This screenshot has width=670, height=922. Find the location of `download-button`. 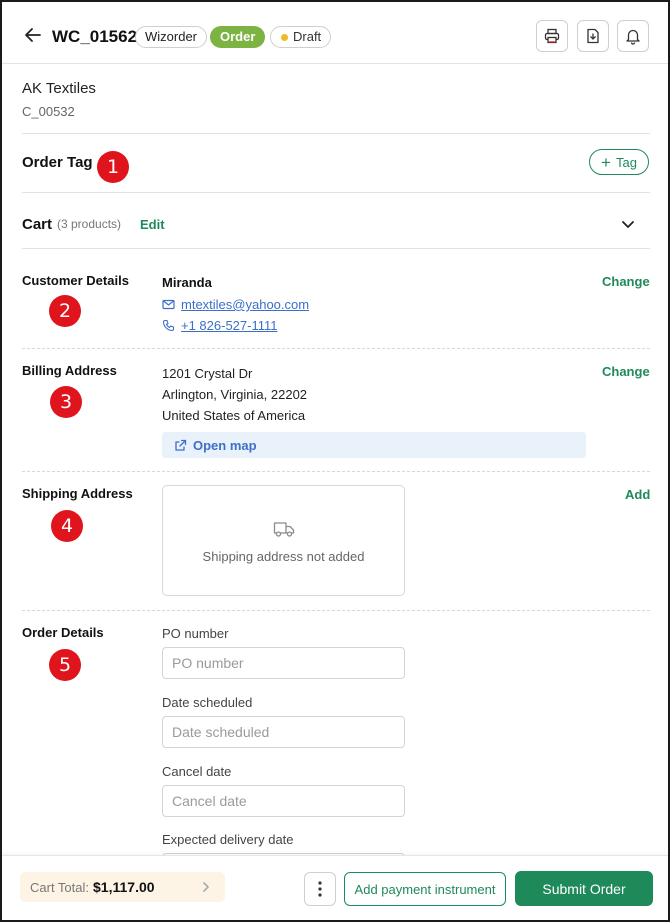

download-button is located at coordinates (593, 36).